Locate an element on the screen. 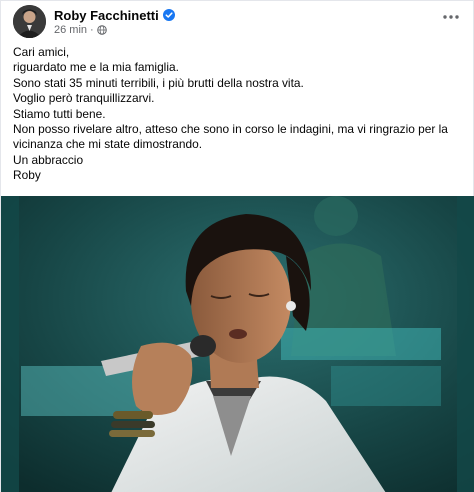 The height and width of the screenshot is (492, 474). post-timestamp: 26 min is located at coordinates (70, 30).